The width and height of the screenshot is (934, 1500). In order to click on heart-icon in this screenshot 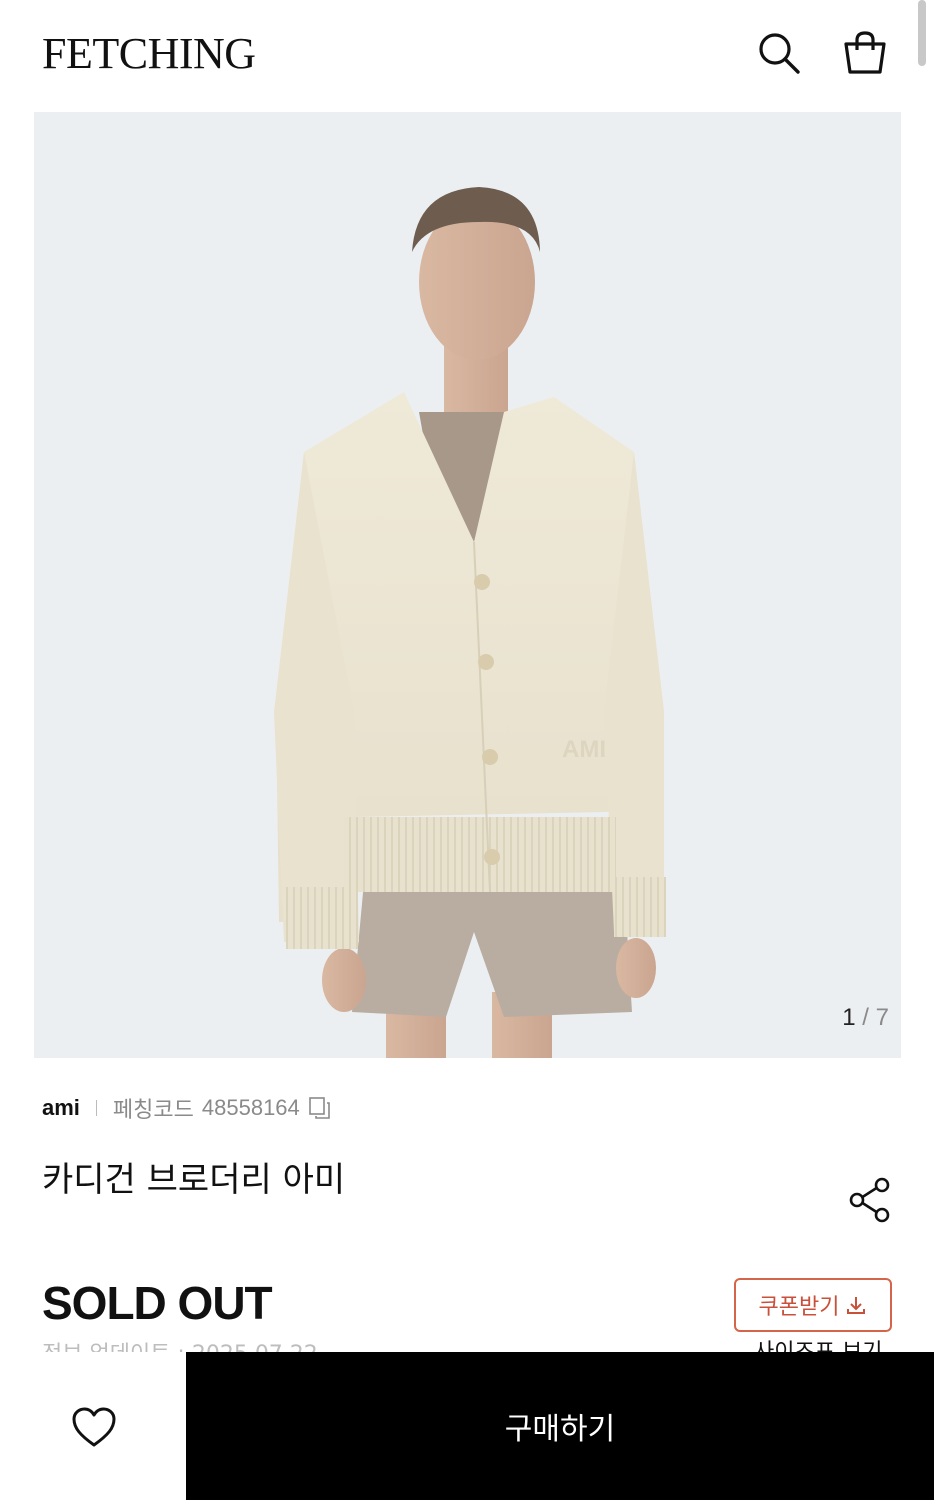, I will do `click(94, 1428)`.